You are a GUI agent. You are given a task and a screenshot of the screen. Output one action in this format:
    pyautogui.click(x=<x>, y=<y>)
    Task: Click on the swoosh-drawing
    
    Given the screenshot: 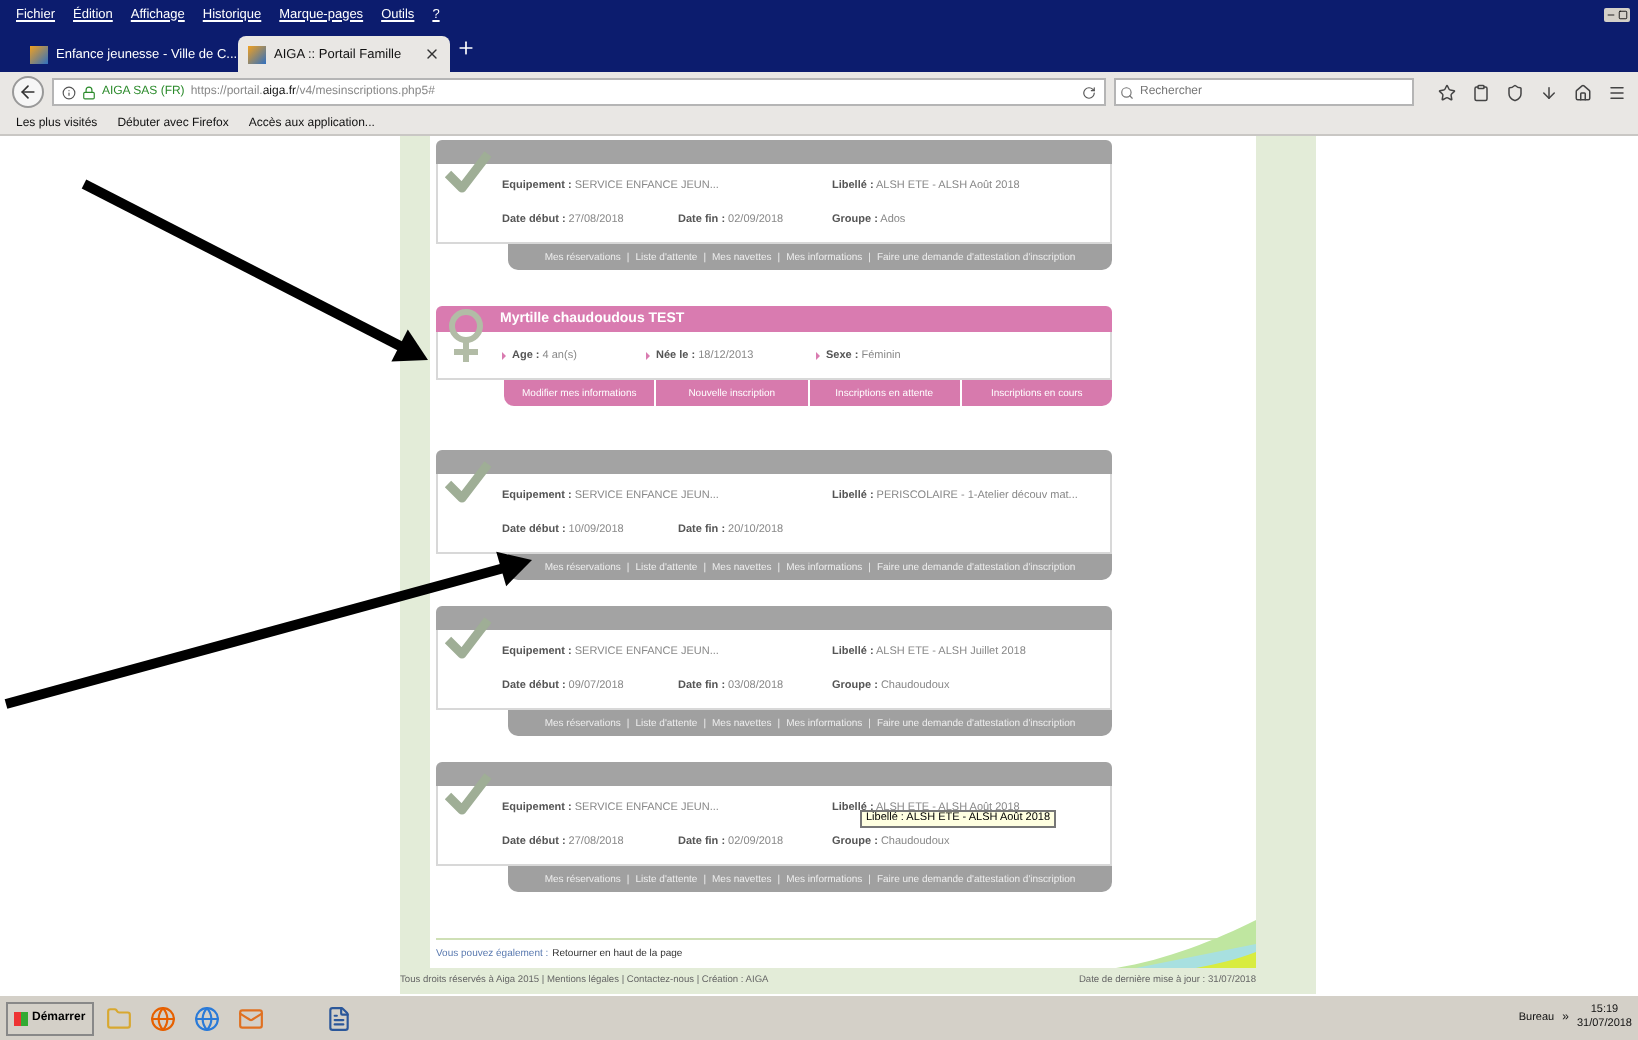 What is the action you would take?
    pyautogui.click(x=1186, y=944)
    